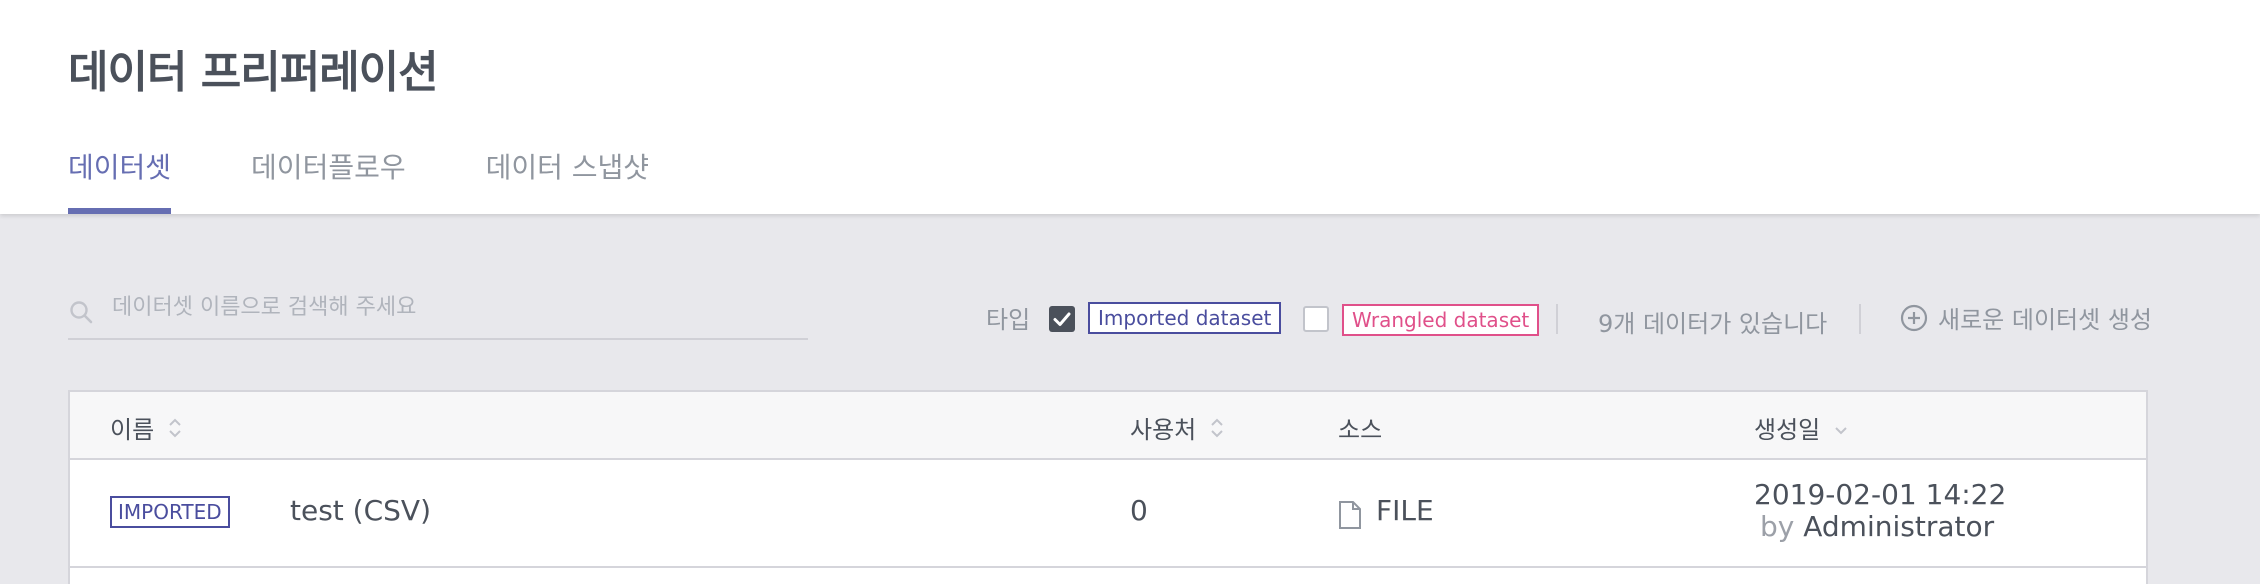 The width and height of the screenshot is (2260, 584). I want to click on column-header-created: 생성일, so click(1801, 427).